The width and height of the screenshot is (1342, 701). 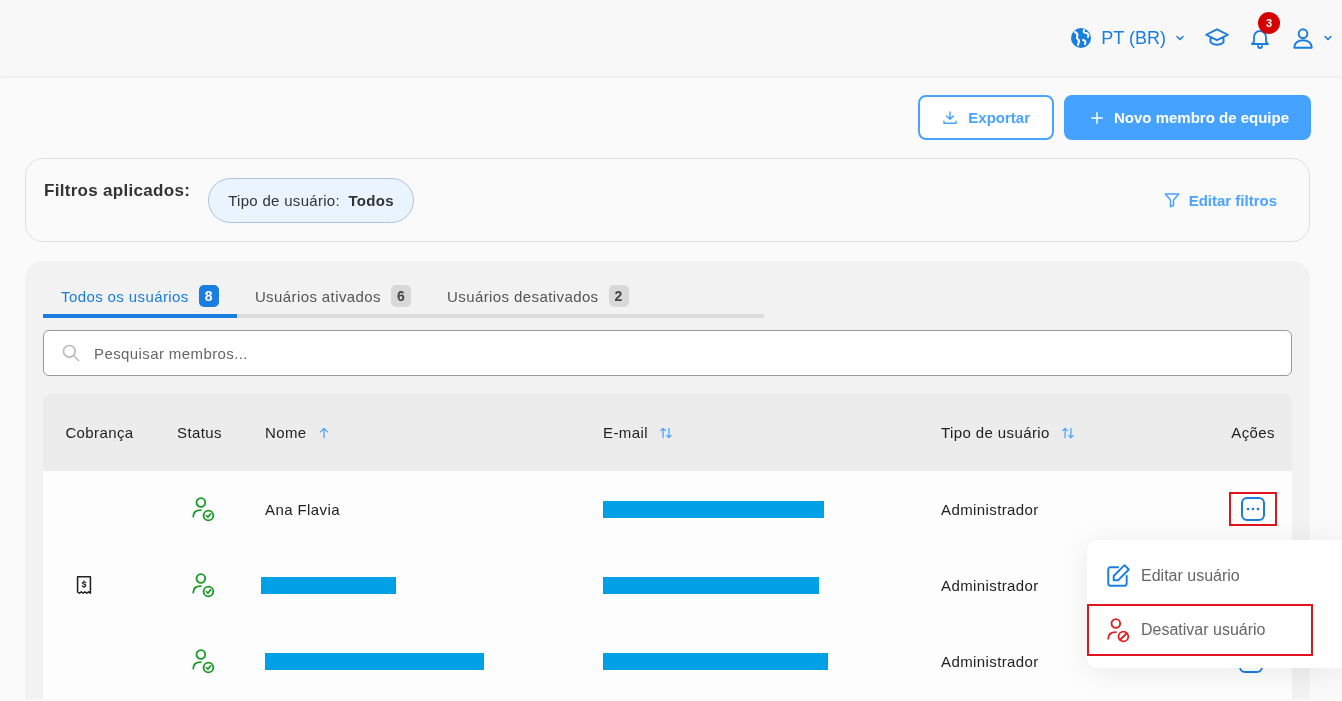 I want to click on tab: Todos os usuários 8, so click(x=140, y=298).